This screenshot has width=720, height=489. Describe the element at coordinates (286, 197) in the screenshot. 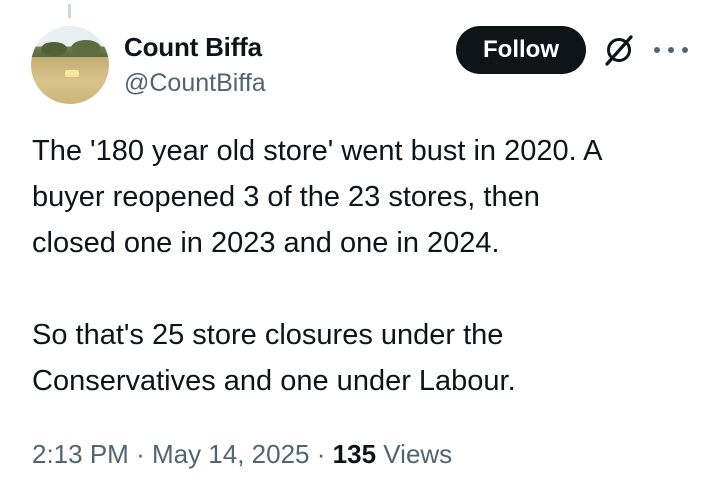

I see `tweet-line: buyer reopened 3 of the 23 stores, then` at that location.